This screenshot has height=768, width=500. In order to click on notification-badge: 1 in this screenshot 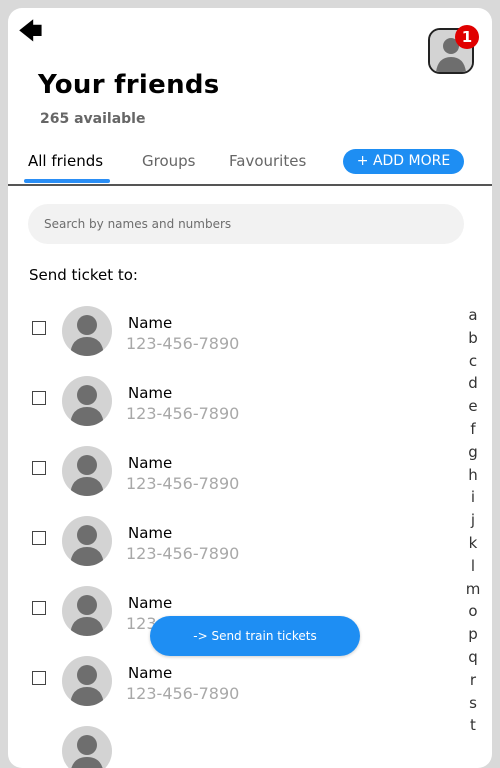, I will do `click(467, 37)`.